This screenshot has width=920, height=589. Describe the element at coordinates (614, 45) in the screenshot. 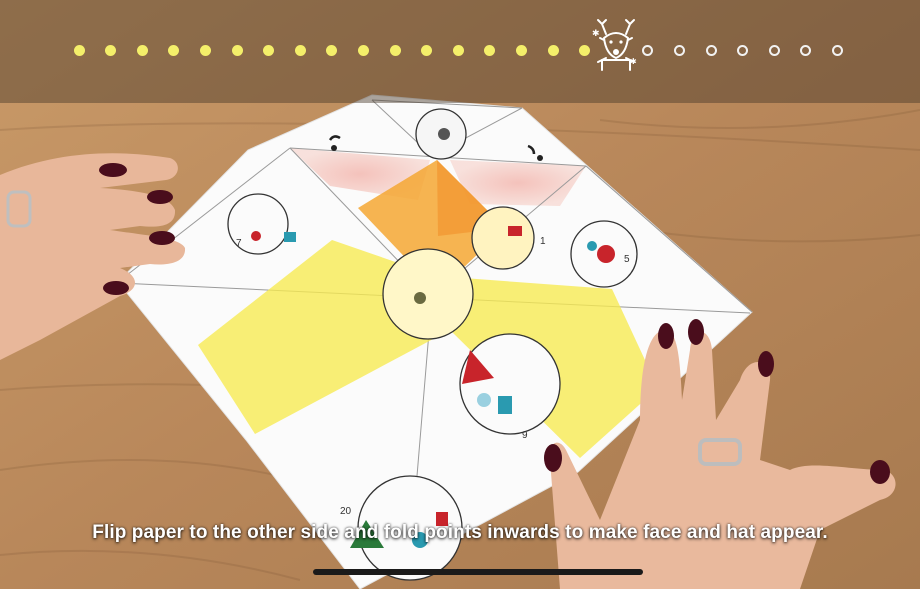

I see `reindeer-icon: ✱ ✱` at that location.